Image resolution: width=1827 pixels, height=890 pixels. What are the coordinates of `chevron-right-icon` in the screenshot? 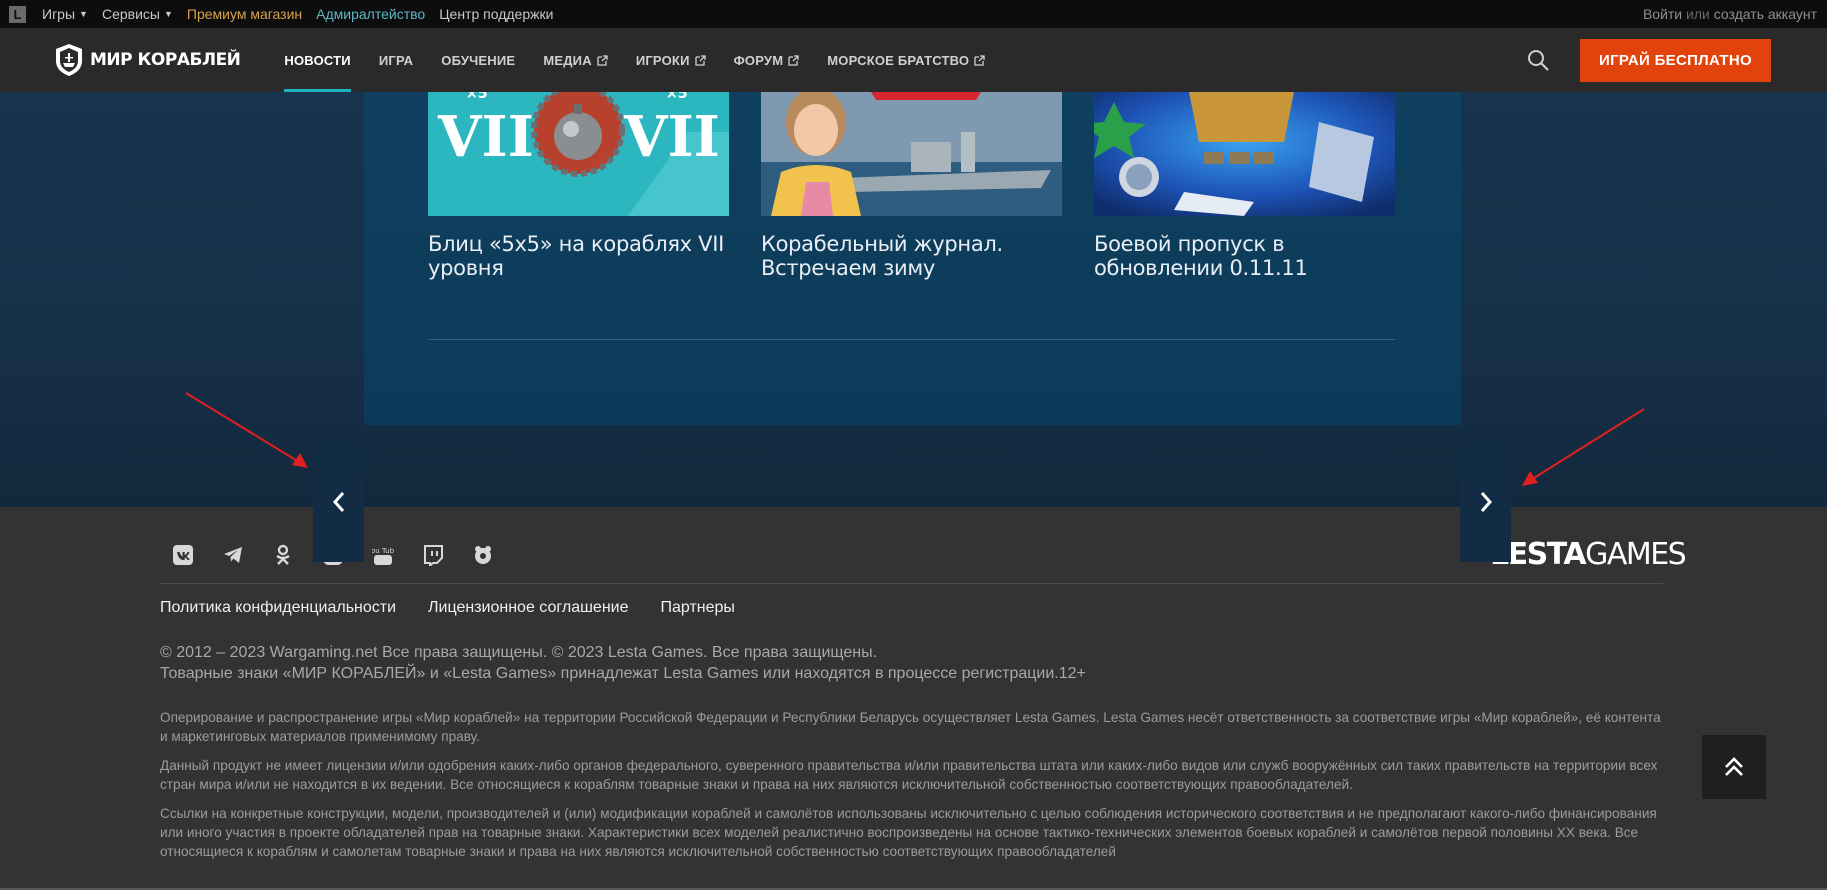 It's located at (1486, 502).